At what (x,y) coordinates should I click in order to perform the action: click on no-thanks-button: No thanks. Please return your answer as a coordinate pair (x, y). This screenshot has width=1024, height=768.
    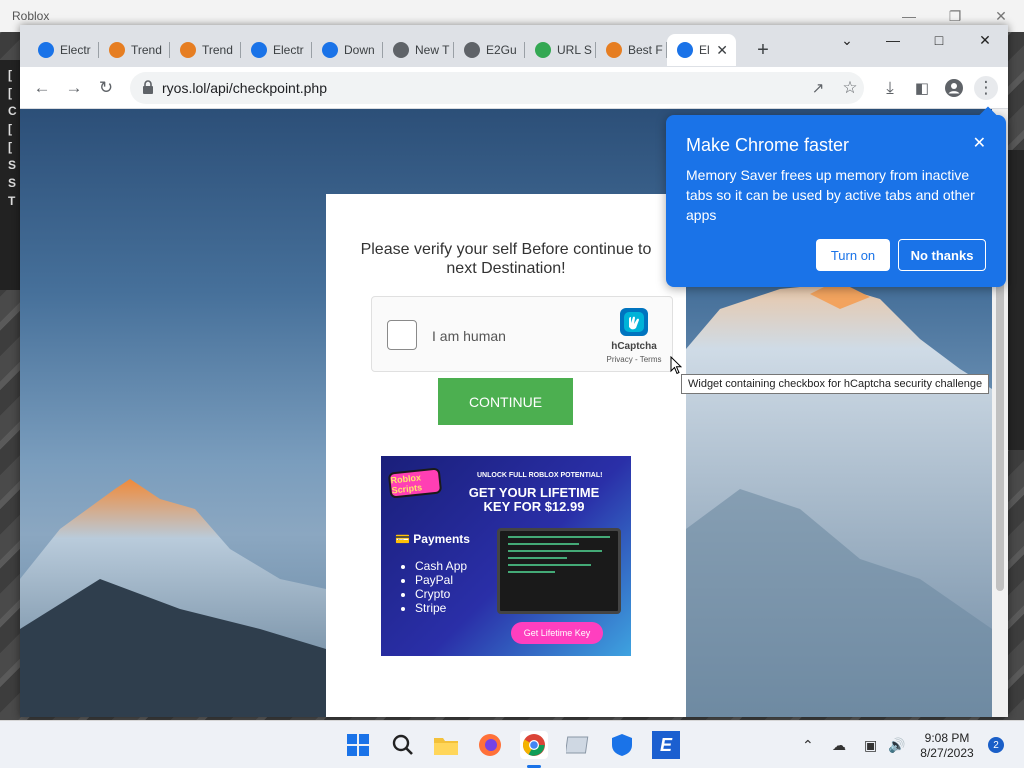
    Looking at the image, I should click on (942, 255).